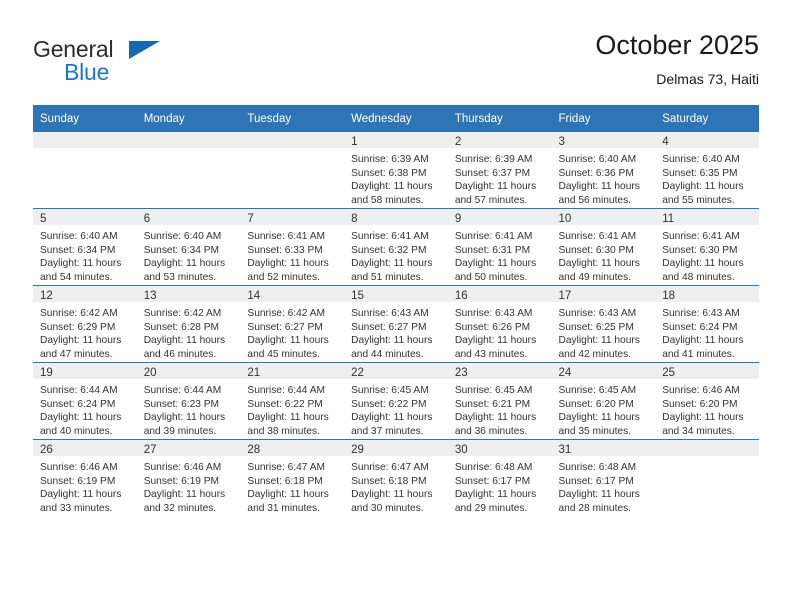  Describe the element at coordinates (700, 173) in the screenshot. I see `sunset-text: Sunset: 6:35 PM` at that location.